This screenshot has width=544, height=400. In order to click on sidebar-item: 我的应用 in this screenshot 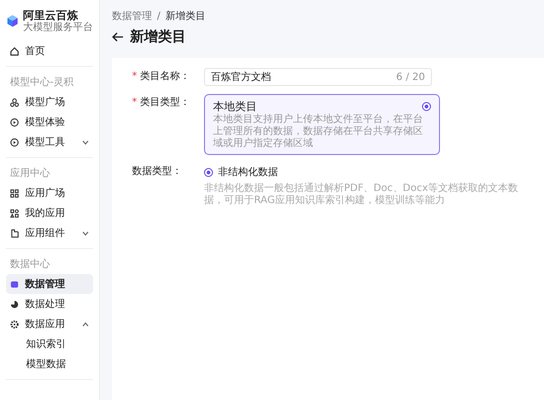, I will do `click(49, 213)`.